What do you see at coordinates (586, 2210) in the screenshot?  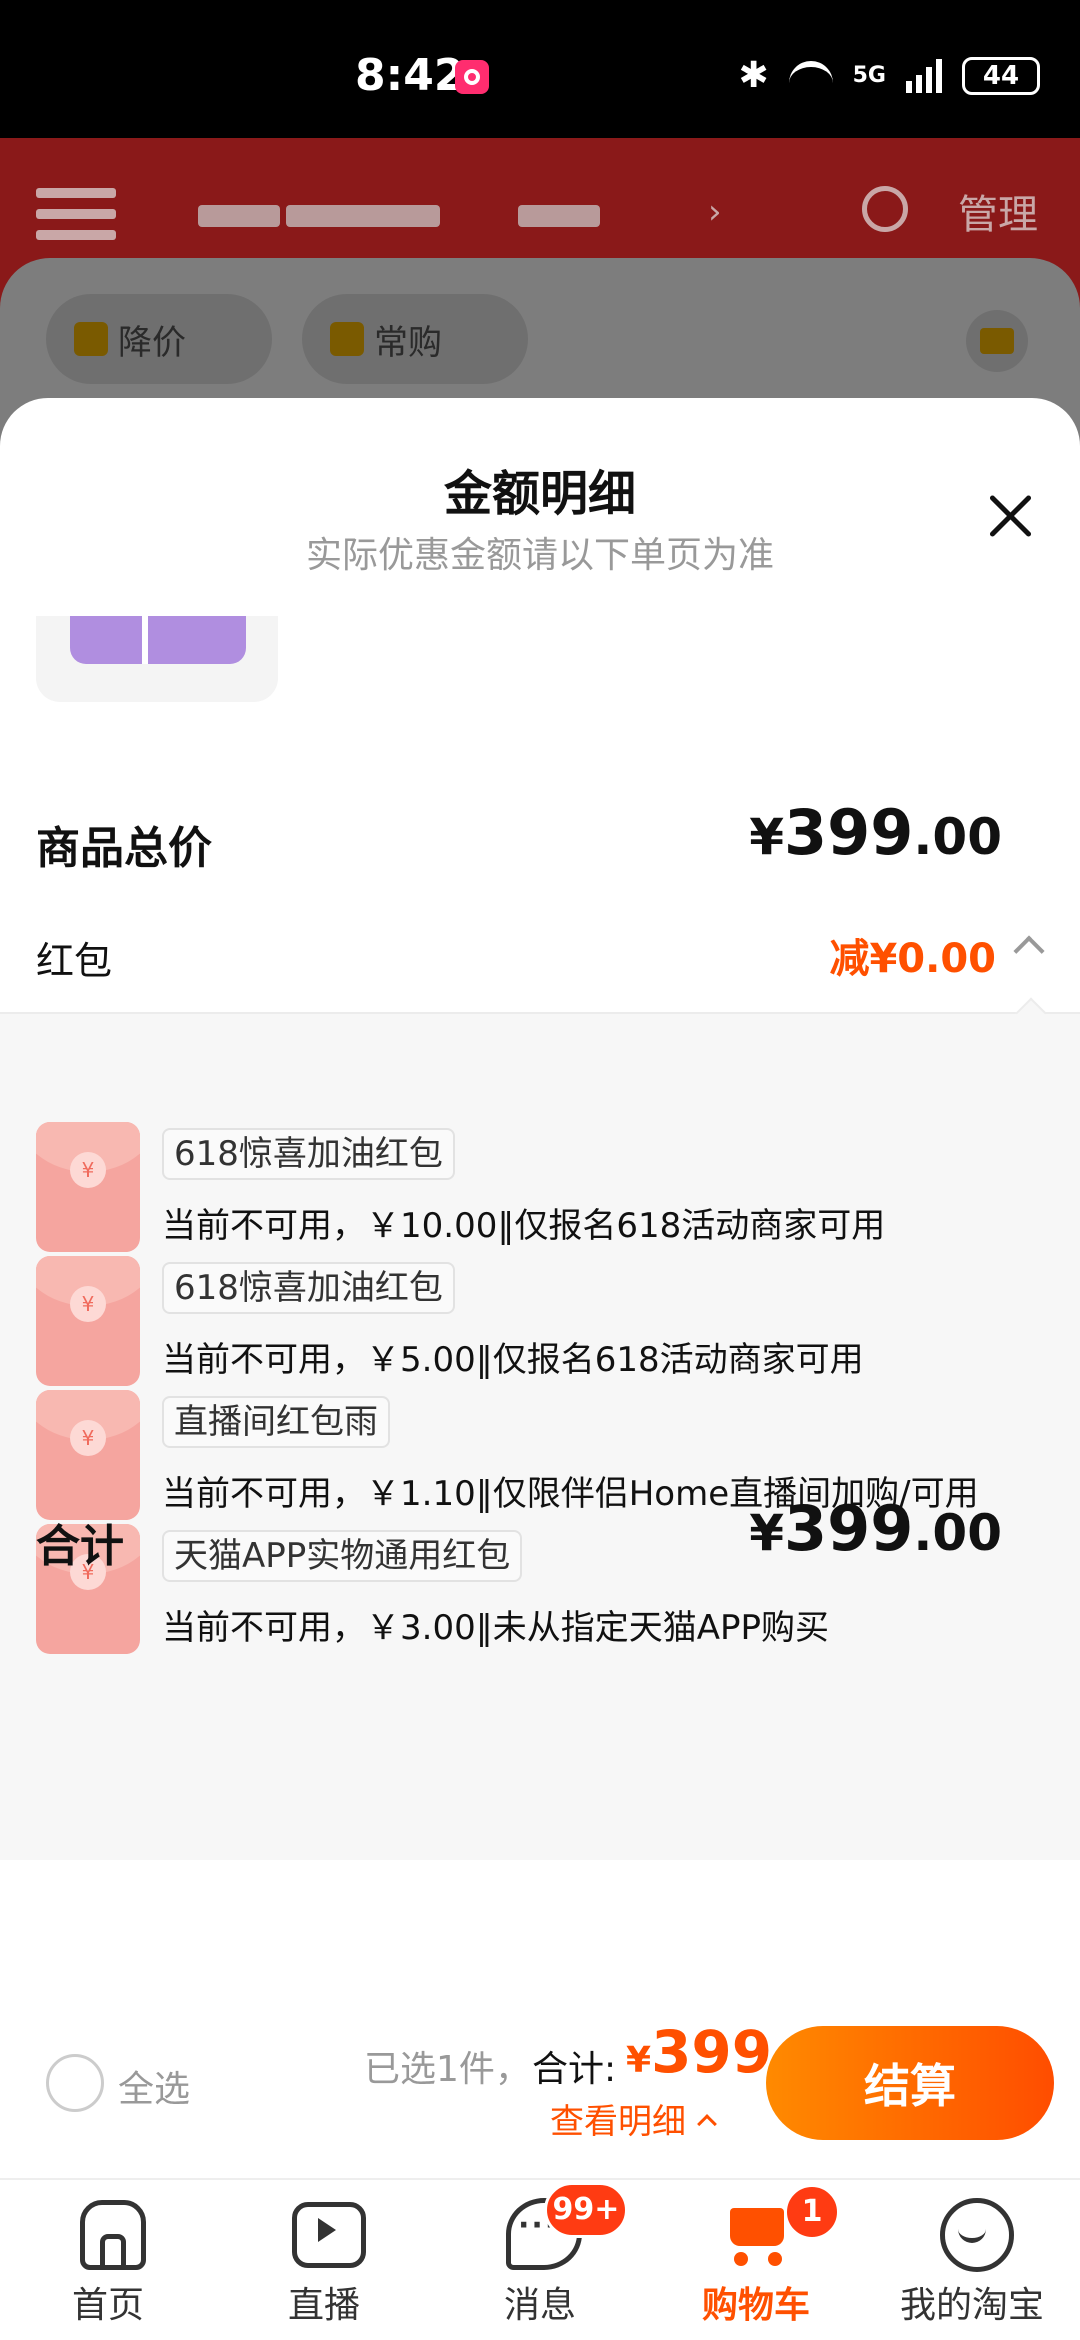 I see `message-badge: 99+` at bounding box center [586, 2210].